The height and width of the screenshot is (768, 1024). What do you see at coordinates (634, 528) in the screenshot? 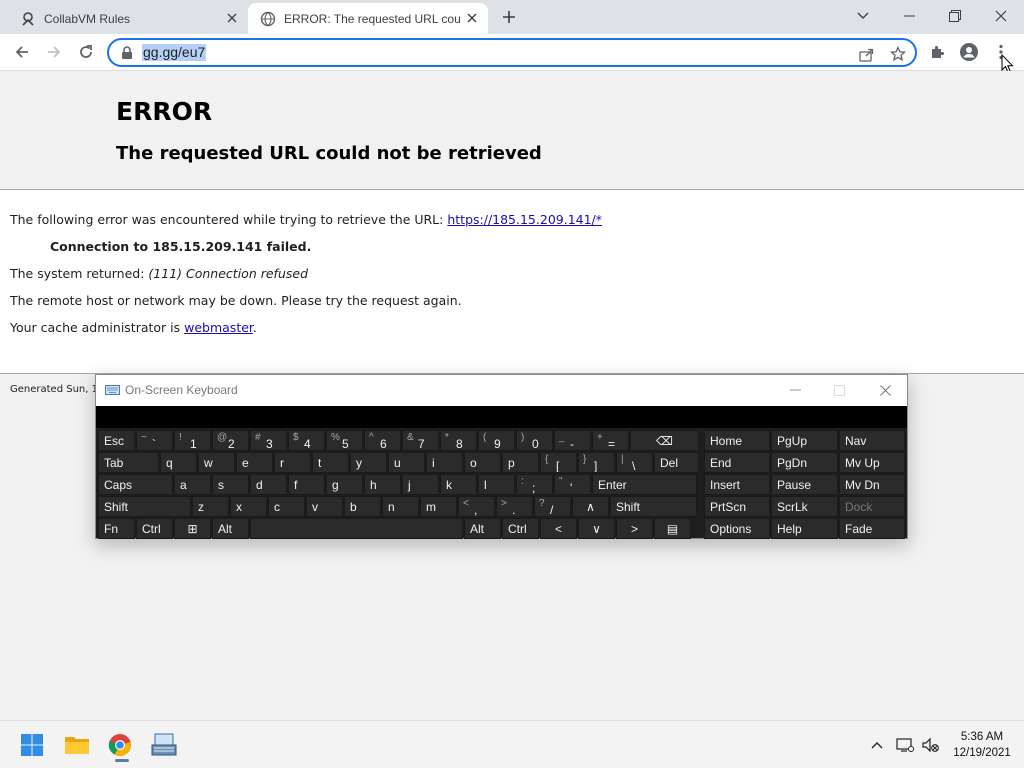
I see `arrow-right-key: >` at bounding box center [634, 528].